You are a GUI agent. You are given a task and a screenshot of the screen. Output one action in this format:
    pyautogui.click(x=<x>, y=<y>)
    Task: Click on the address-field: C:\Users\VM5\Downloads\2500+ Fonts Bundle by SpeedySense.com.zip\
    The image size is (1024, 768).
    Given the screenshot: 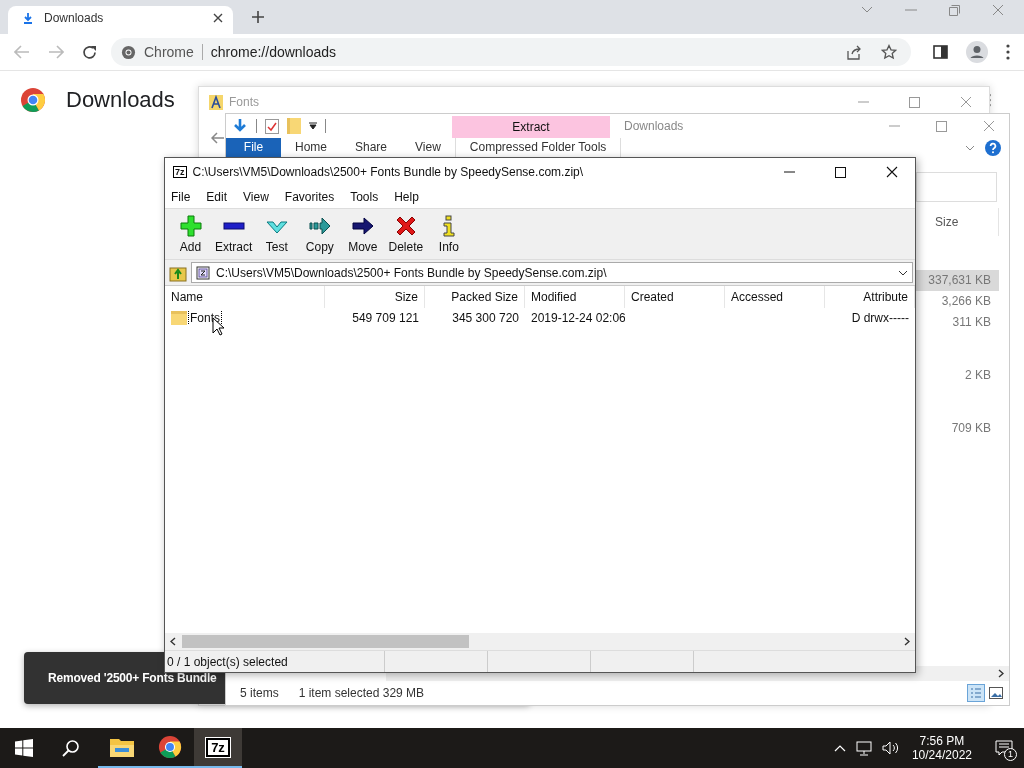 What is the action you would take?
    pyautogui.click(x=552, y=272)
    